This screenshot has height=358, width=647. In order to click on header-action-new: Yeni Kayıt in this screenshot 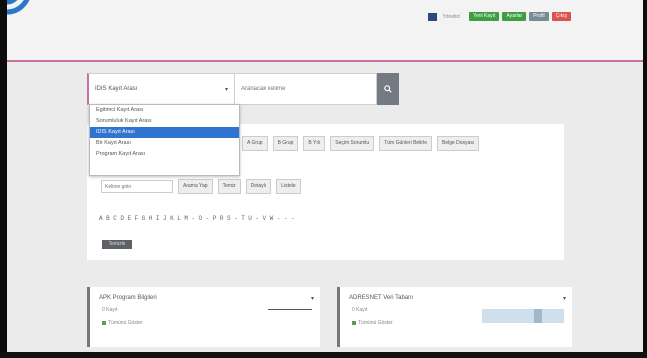, I will do `click(484, 16)`.